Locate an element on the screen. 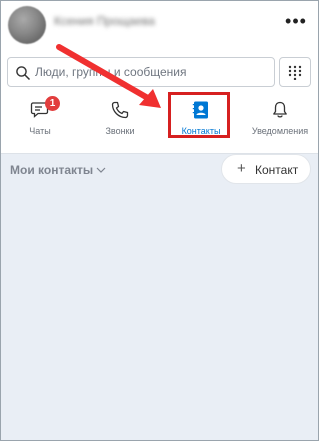 The height and width of the screenshot is (441, 320). tab-notifications-label: Уведомления is located at coordinates (280, 131).